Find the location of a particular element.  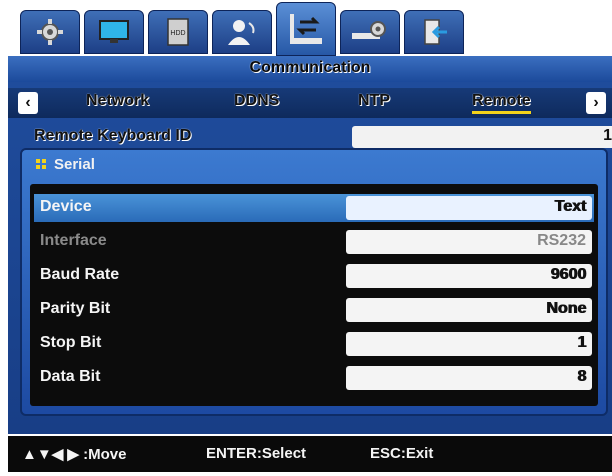

parity-bit-field: None is located at coordinates (469, 310).